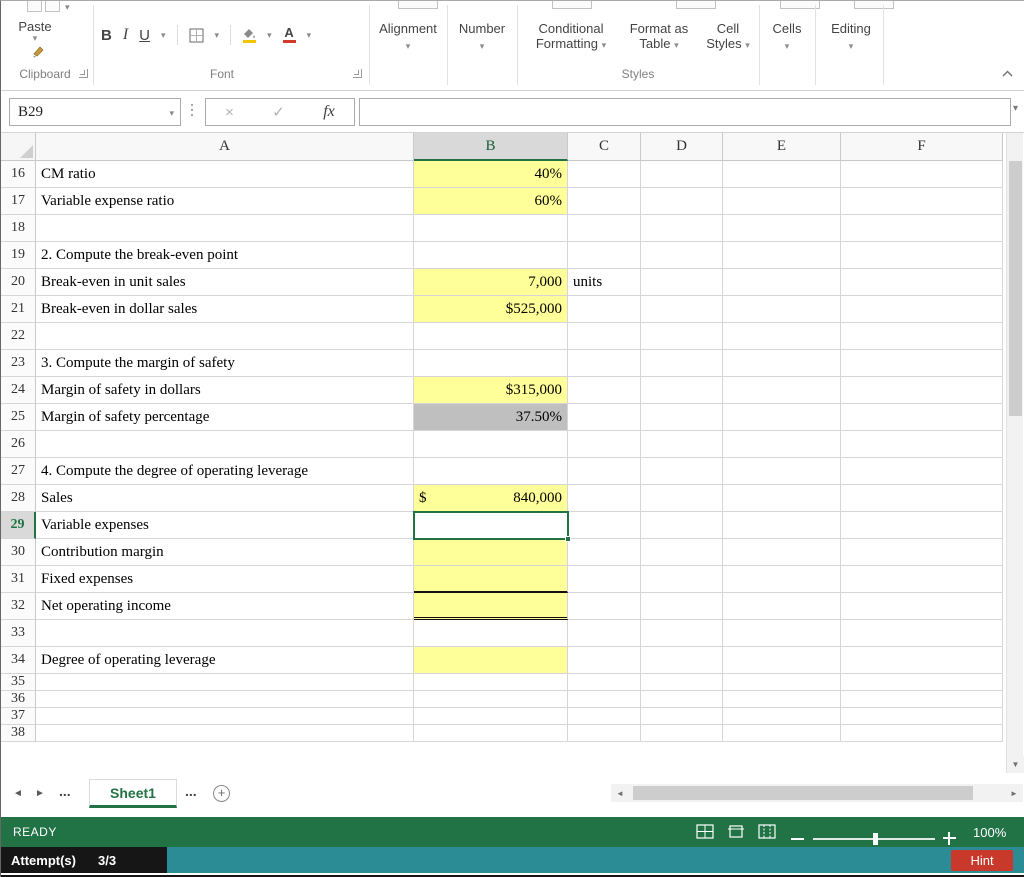 This screenshot has height=877, width=1024. What do you see at coordinates (922, 498) in the screenshot?
I see `cell-F28` at bounding box center [922, 498].